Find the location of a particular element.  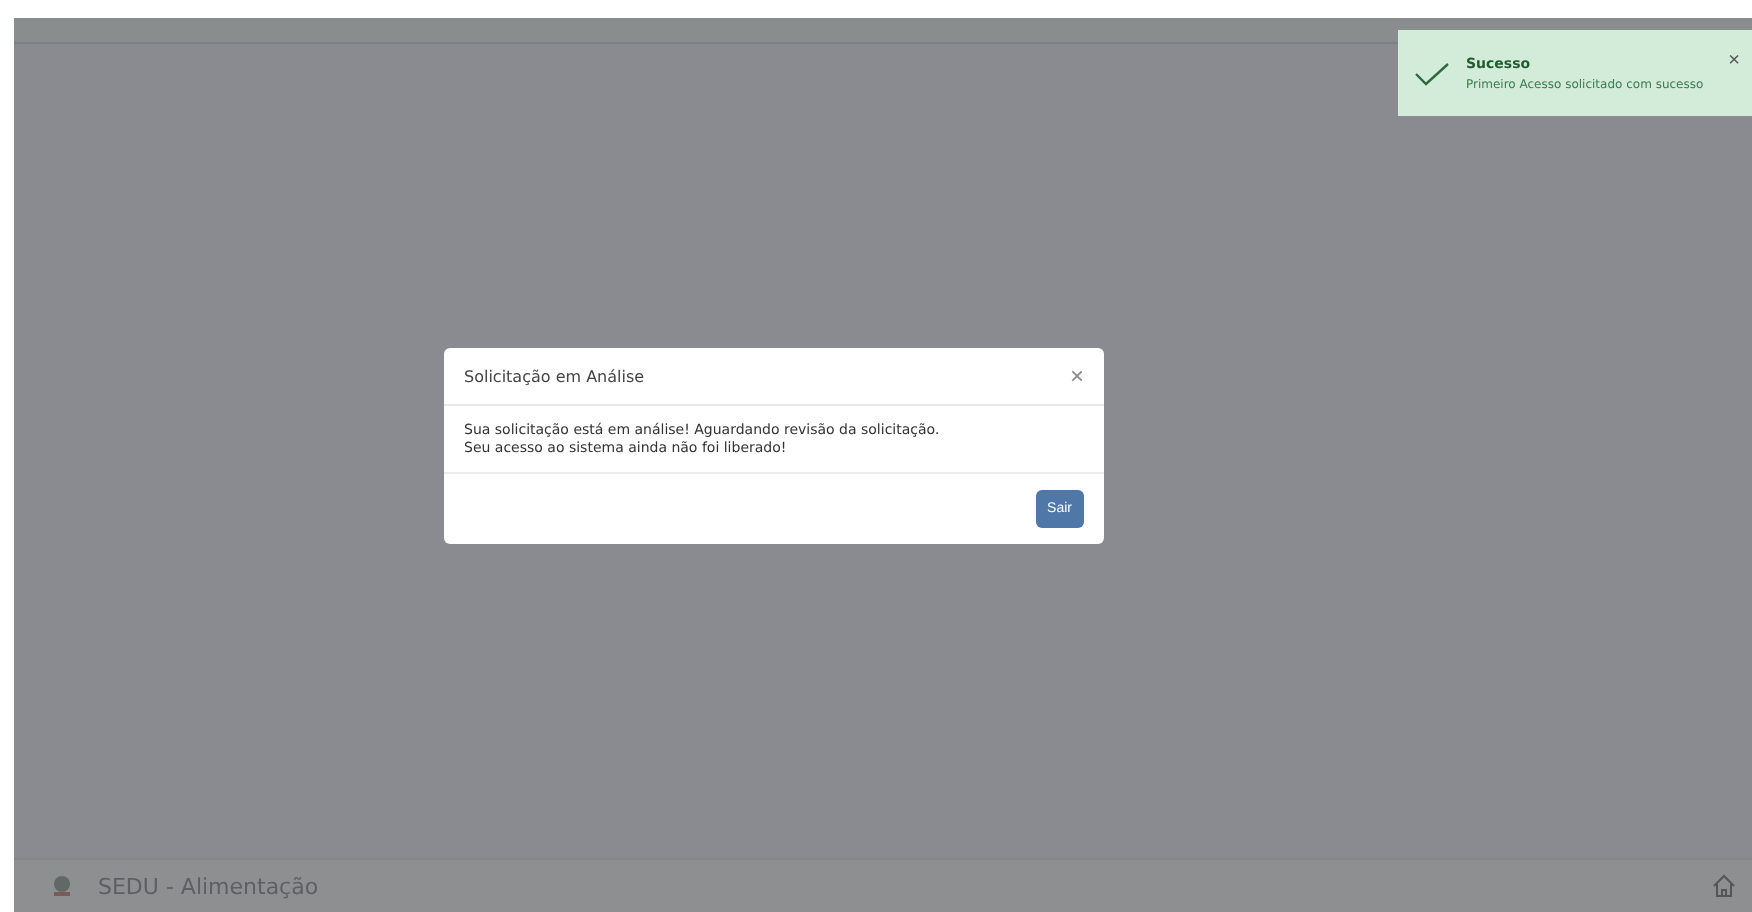

check-icon is located at coordinates (1432, 73).